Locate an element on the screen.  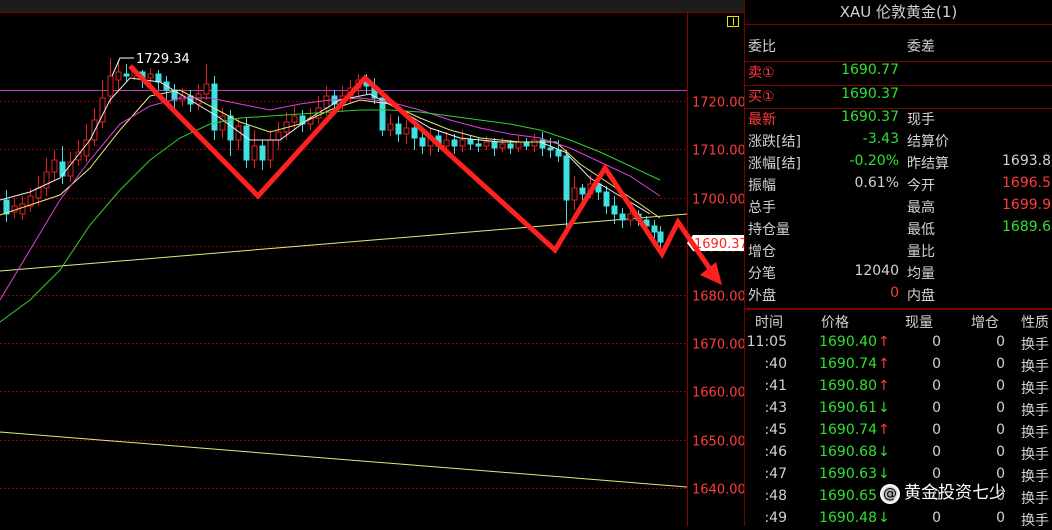
stat-label: 外盘 is located at coordinates (762, 296).